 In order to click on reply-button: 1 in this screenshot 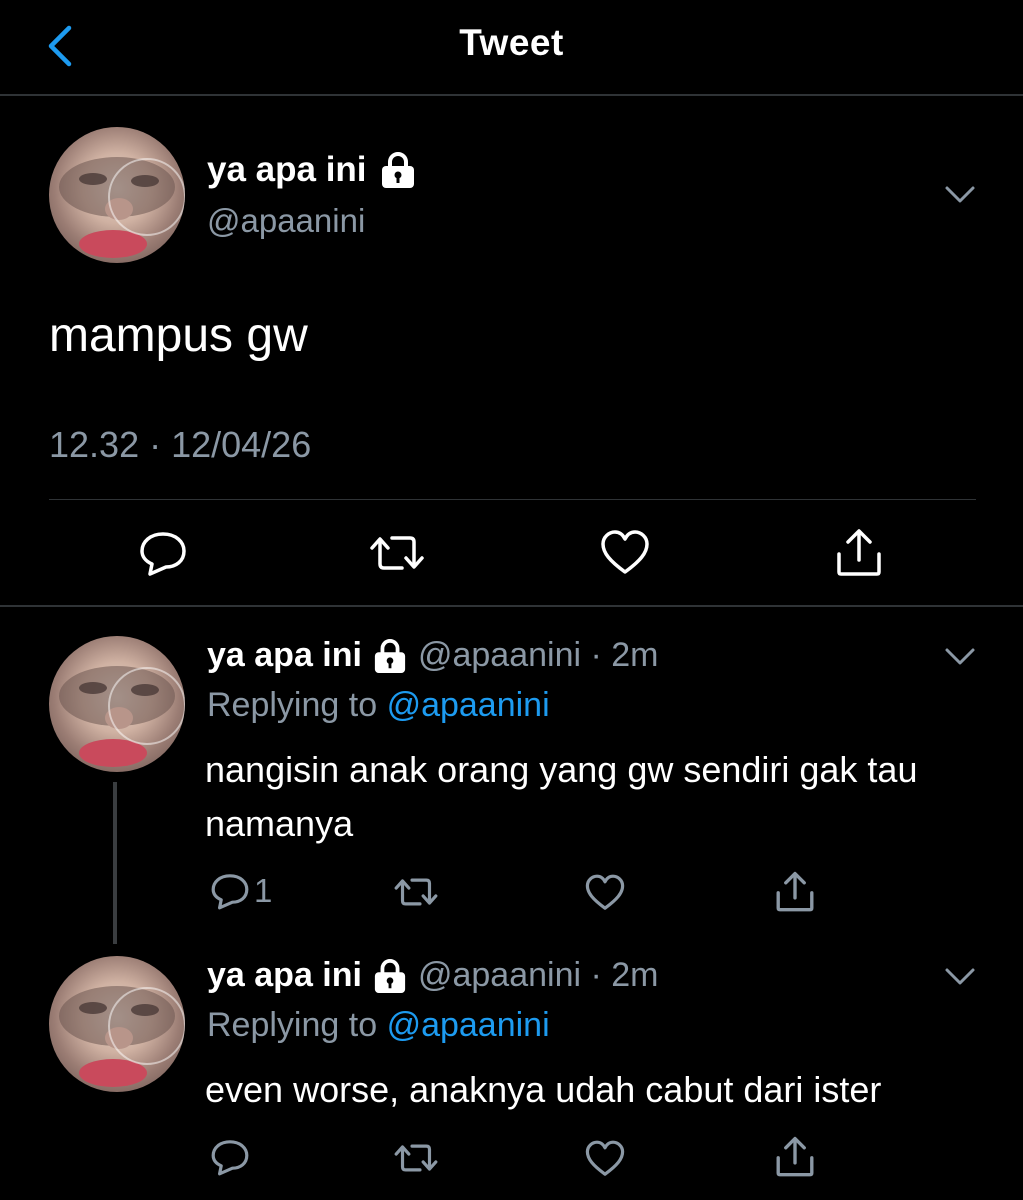, I will do `click(241, 891)`.